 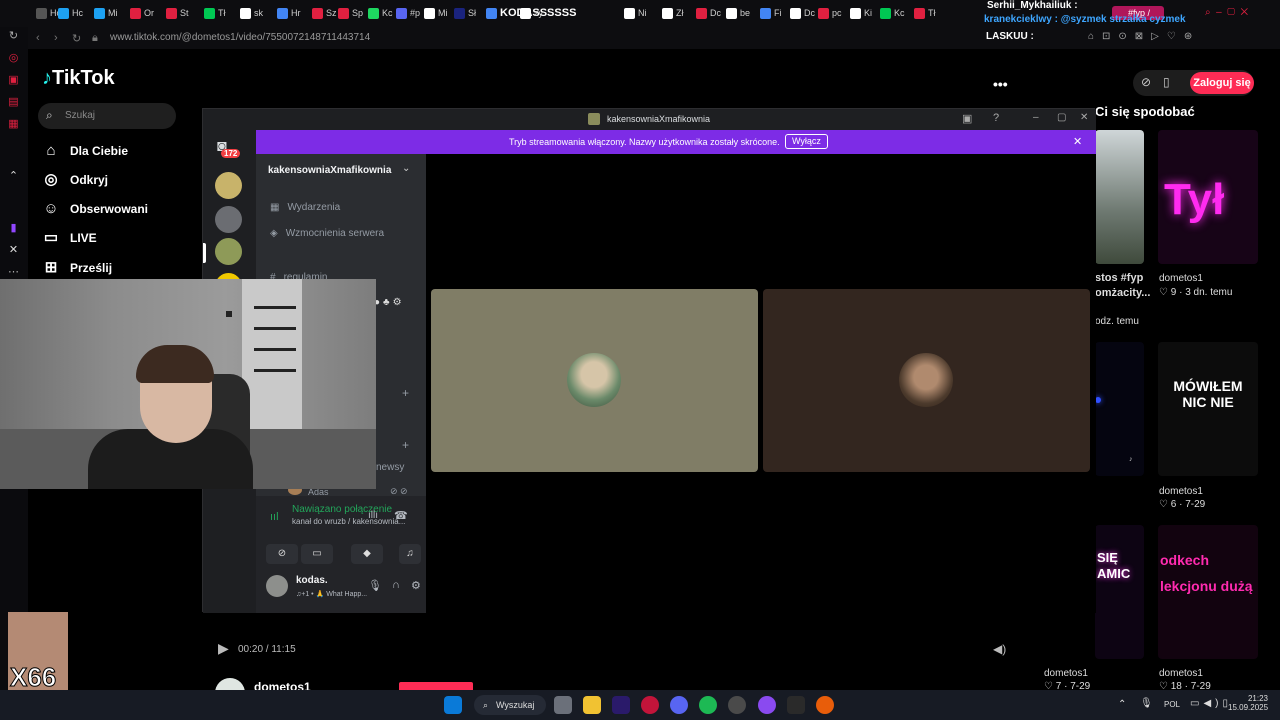 I want to click on browser-tab: St, so click(x=177, y=13).